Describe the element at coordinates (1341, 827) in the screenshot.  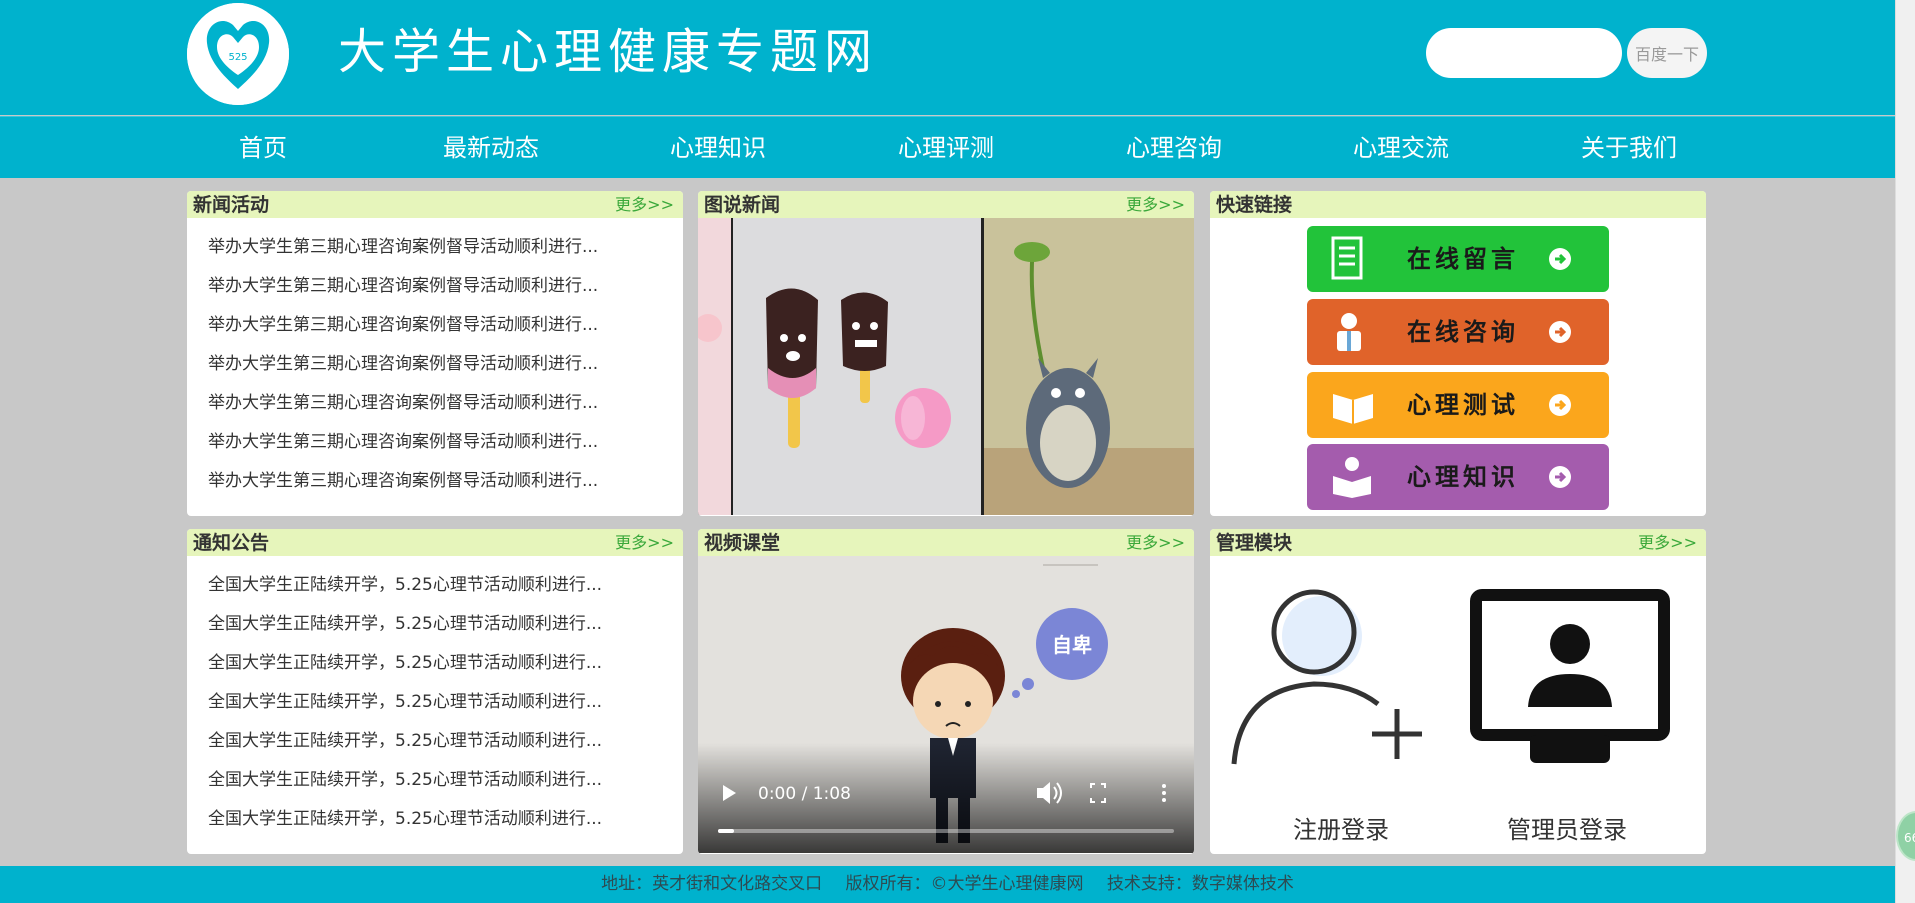
I see `register-login-link: 注册登录` at that location.